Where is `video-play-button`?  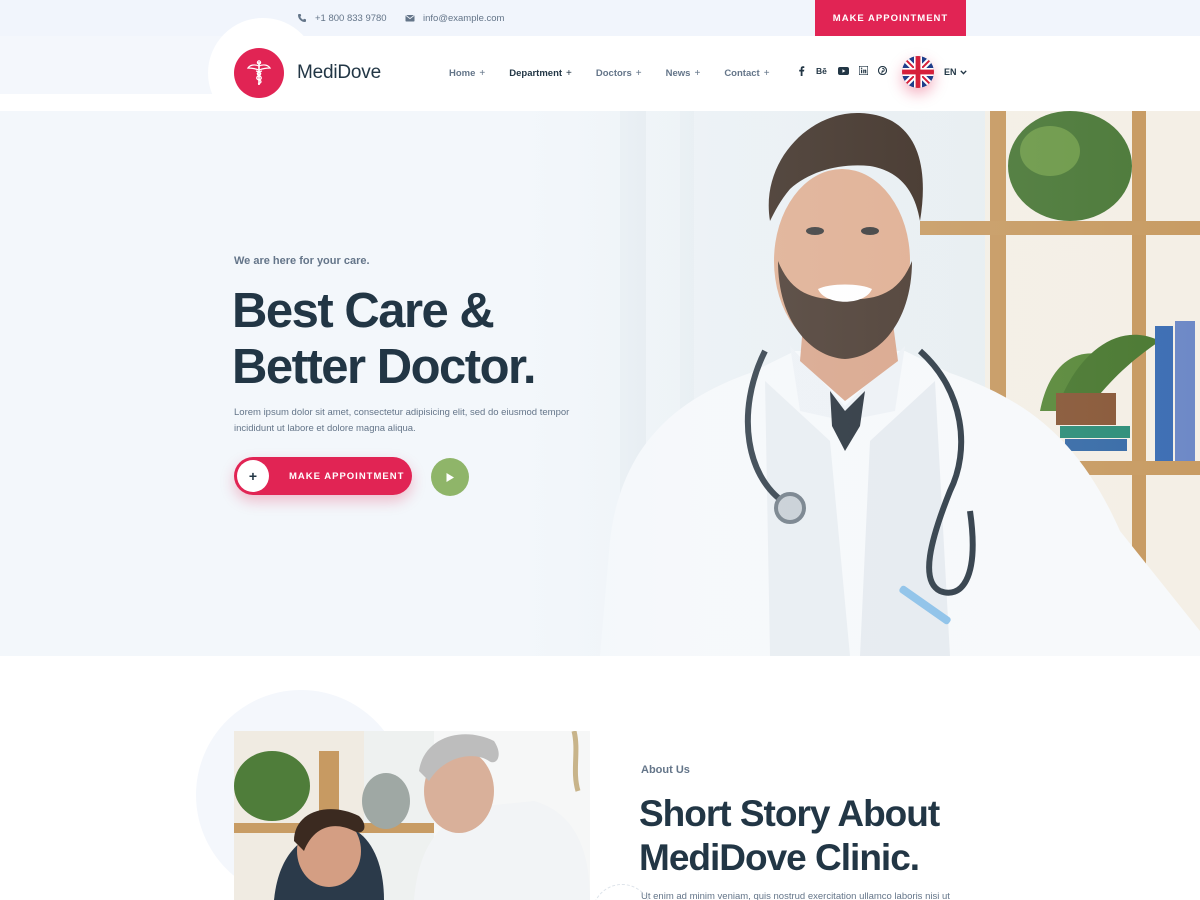 video-play-button is located at coordinates (450, 477).